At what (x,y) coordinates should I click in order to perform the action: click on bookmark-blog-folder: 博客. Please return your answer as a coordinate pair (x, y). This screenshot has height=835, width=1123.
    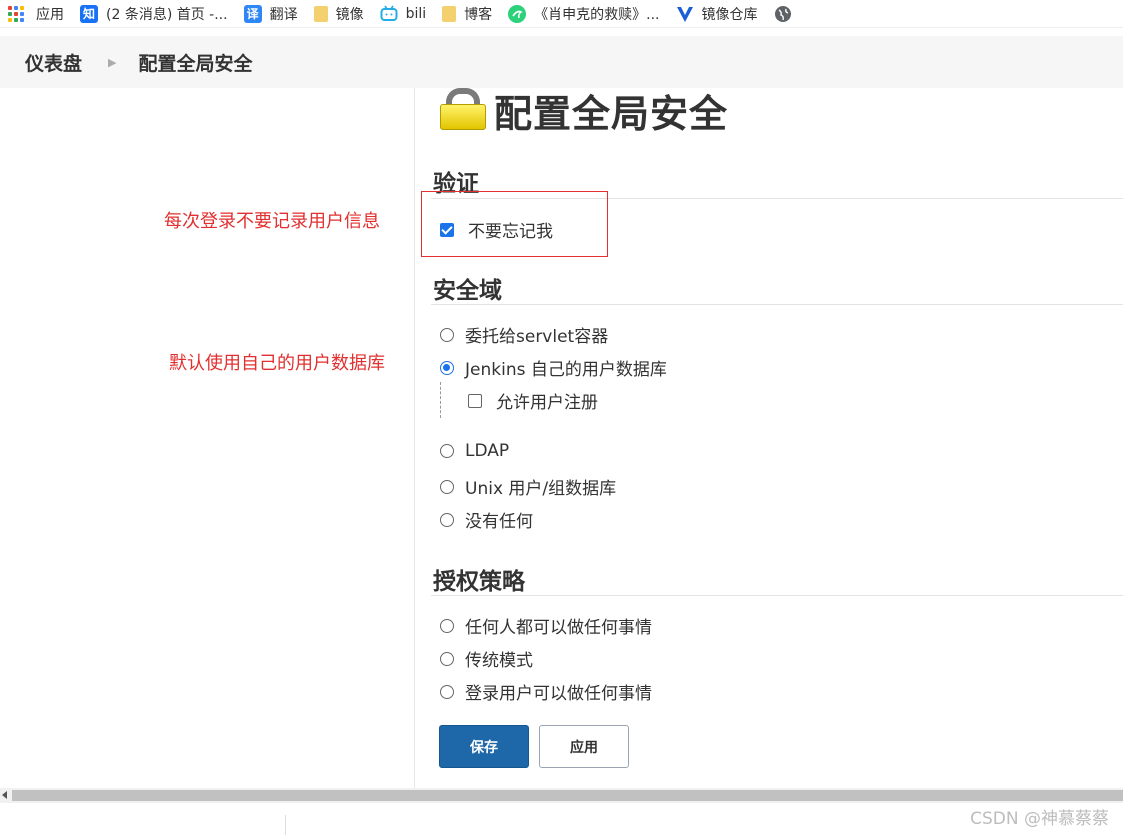
    Looking at the image, I should click on (467, 14).